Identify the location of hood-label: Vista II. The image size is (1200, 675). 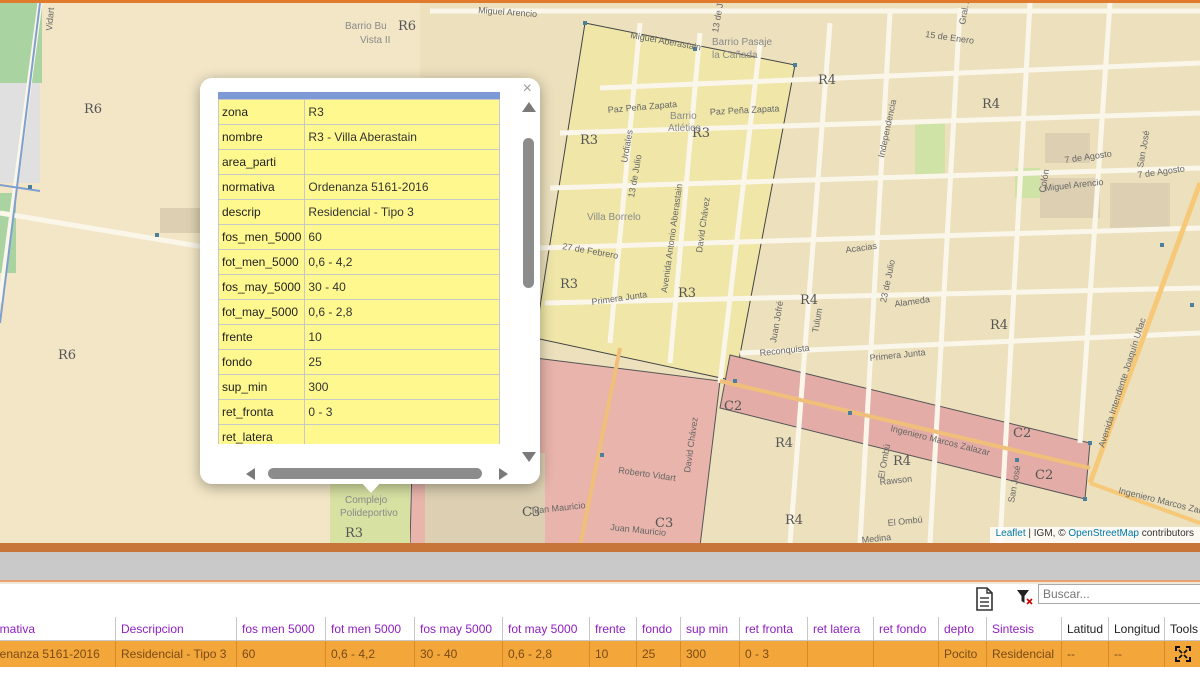
(375, 40).